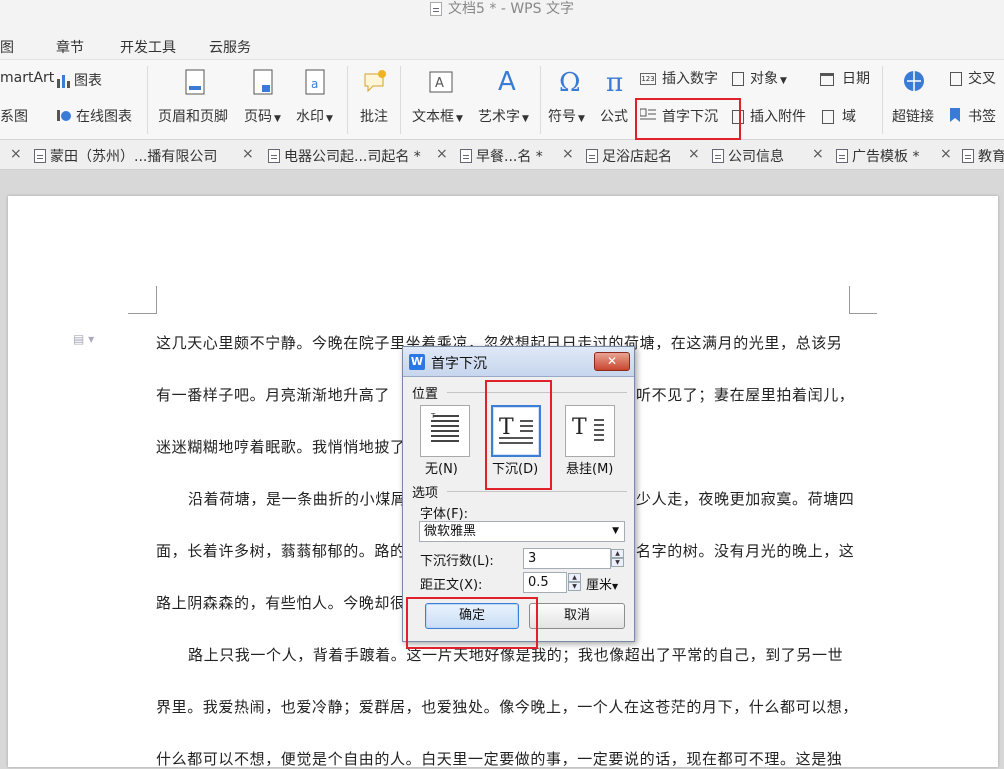  I want to click on drop-cap-margin-option: T, so click(590, 431).